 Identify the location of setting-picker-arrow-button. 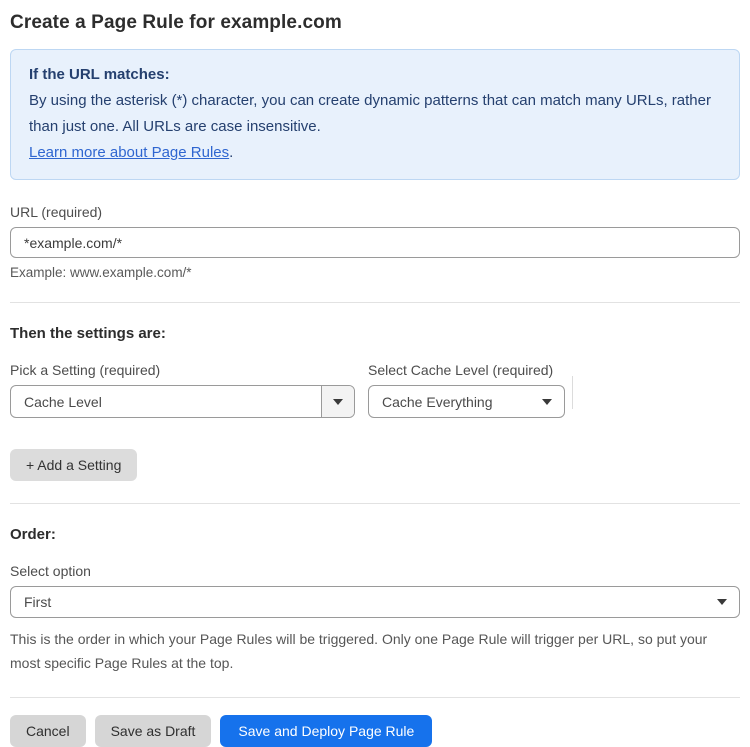
(337, 401).